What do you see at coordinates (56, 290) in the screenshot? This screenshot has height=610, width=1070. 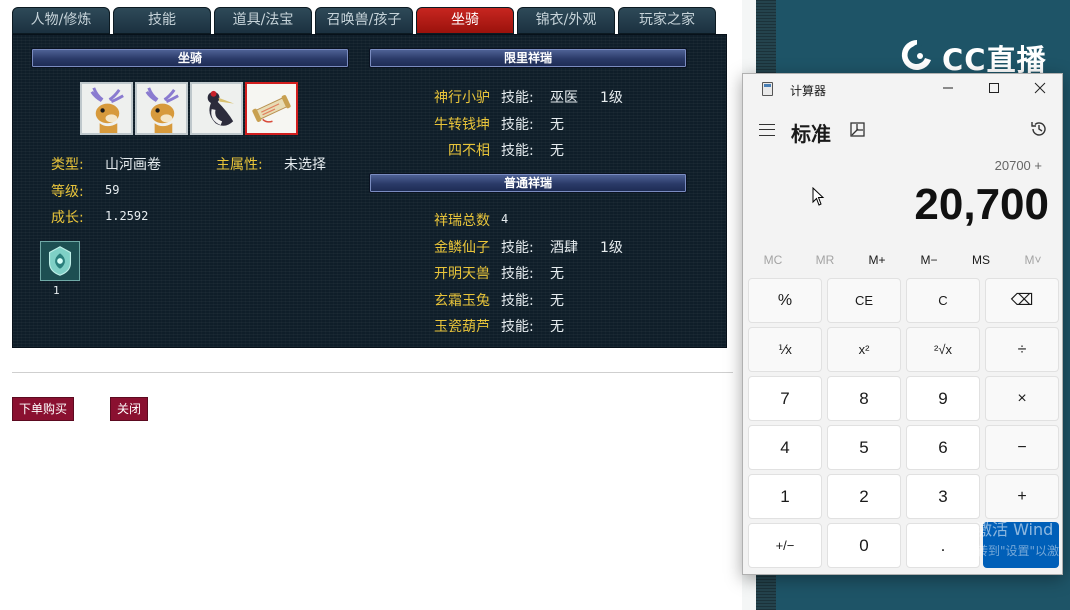 I see `mount-badge-count: 1` at bounding box center [56, 290].